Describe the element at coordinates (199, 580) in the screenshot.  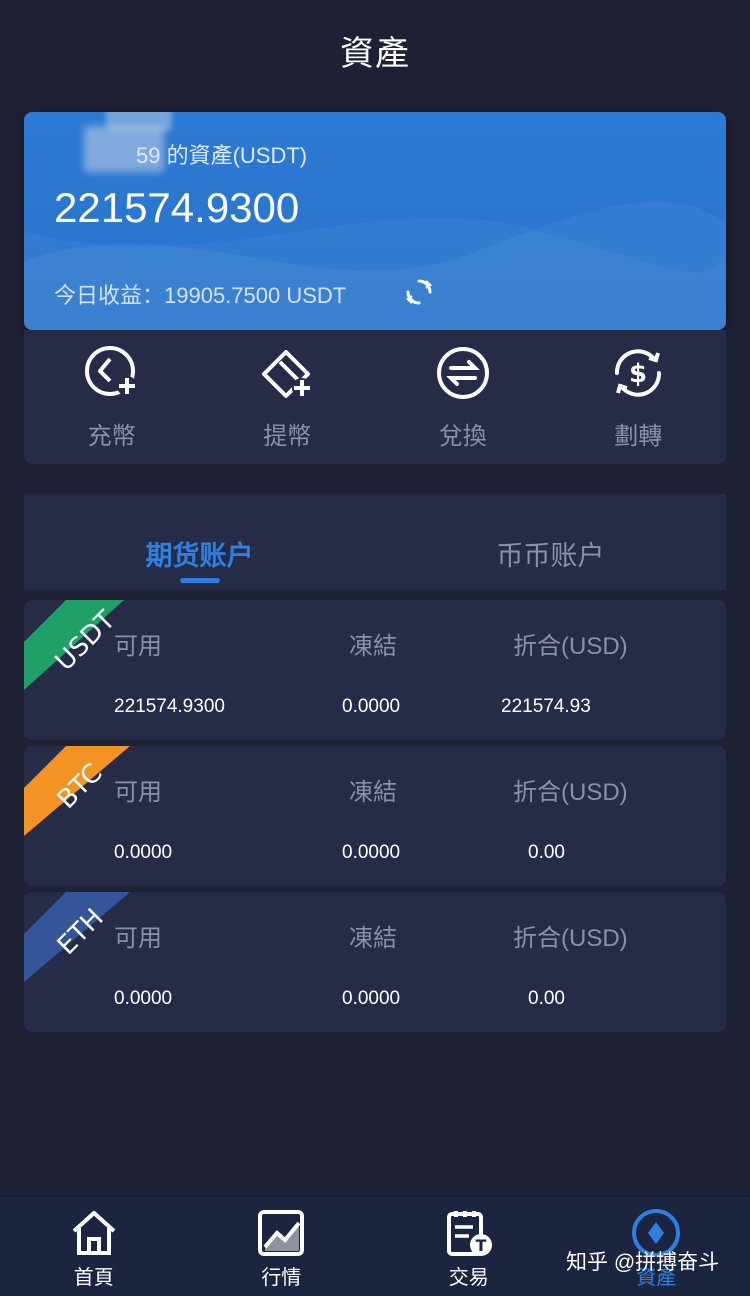
I see `active-tab-indicator` at that location.